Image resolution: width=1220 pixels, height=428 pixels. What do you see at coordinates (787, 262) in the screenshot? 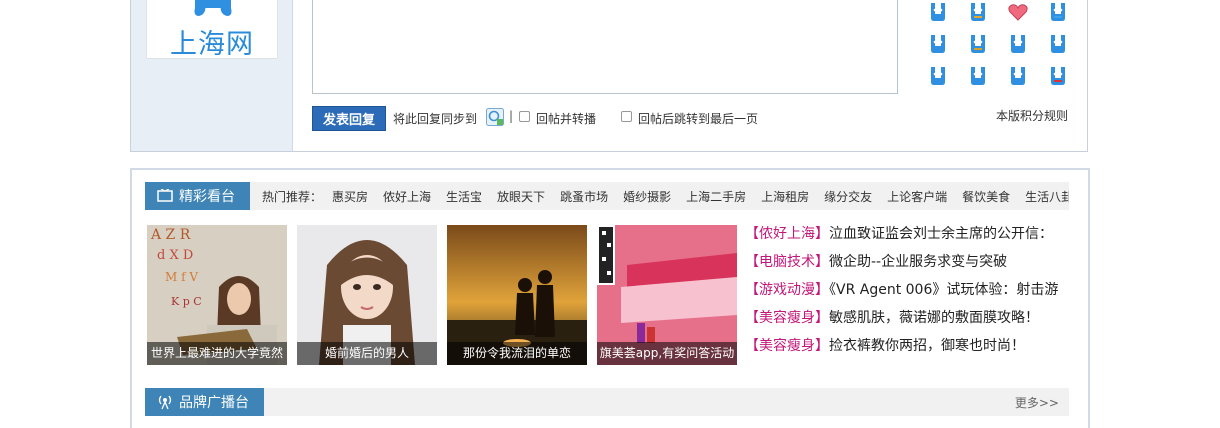
I see `news-category-link: 【电脑技术】` at bounding box center [787, 262].